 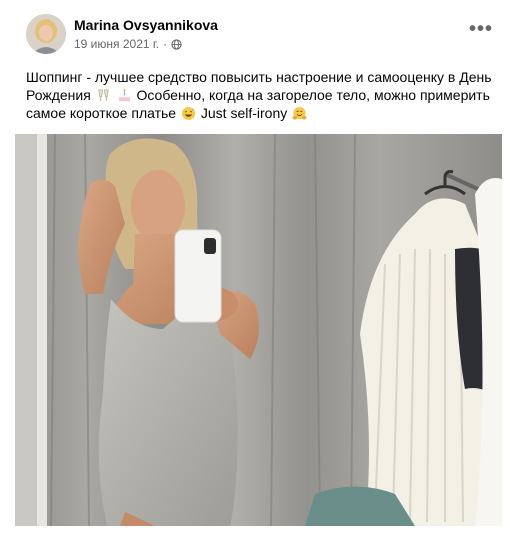 I want to click on author-name: Marina Ovsyannikova, so click(x=146, y=25).